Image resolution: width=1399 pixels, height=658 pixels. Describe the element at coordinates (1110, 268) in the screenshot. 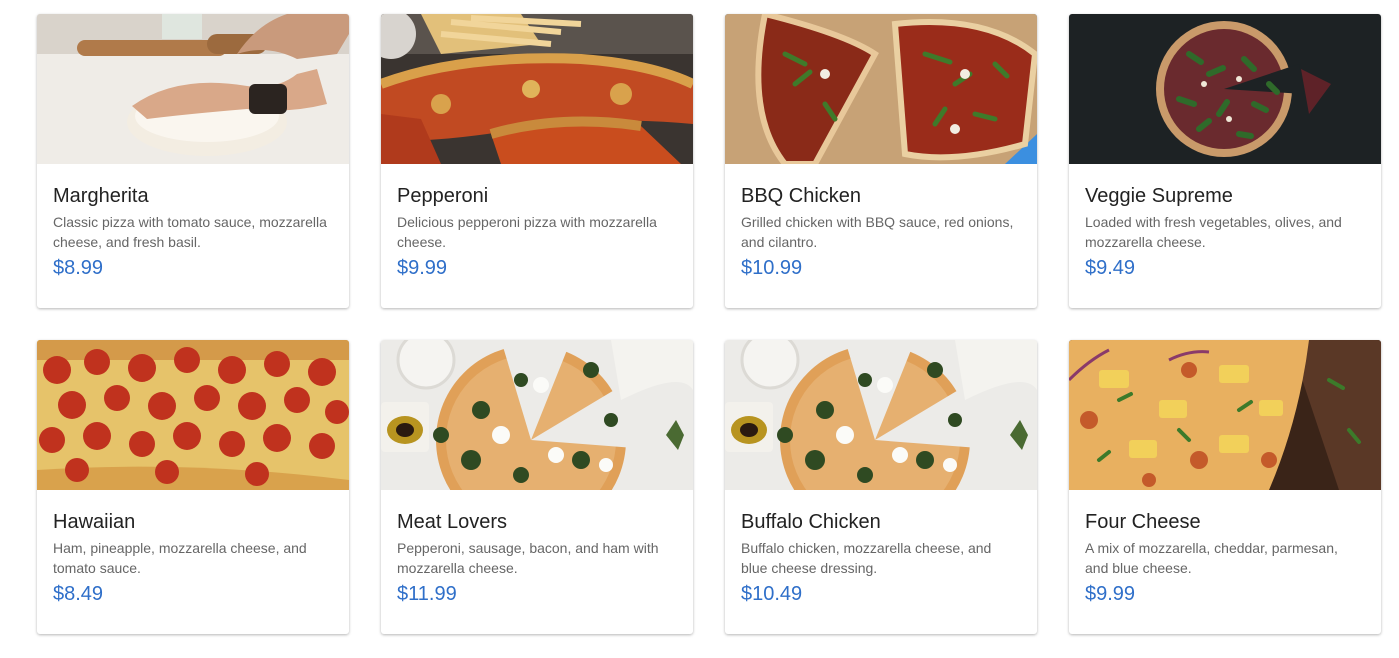

I see `pizza-price: $9.49` at that location.